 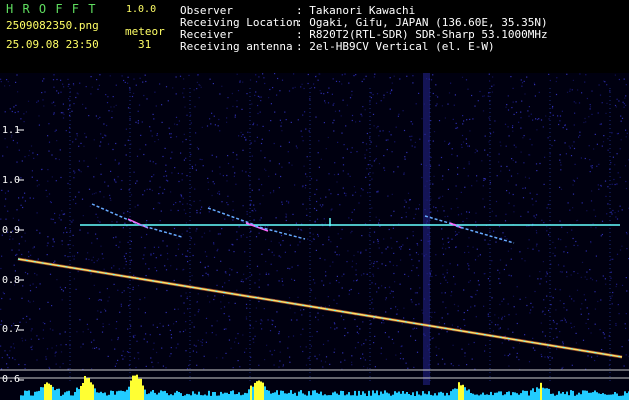 What do you see at coordinates (236, 46) in the screenshot?
I see `info-key-antenna: Receiving antenna` at bounding box center [236, 46].